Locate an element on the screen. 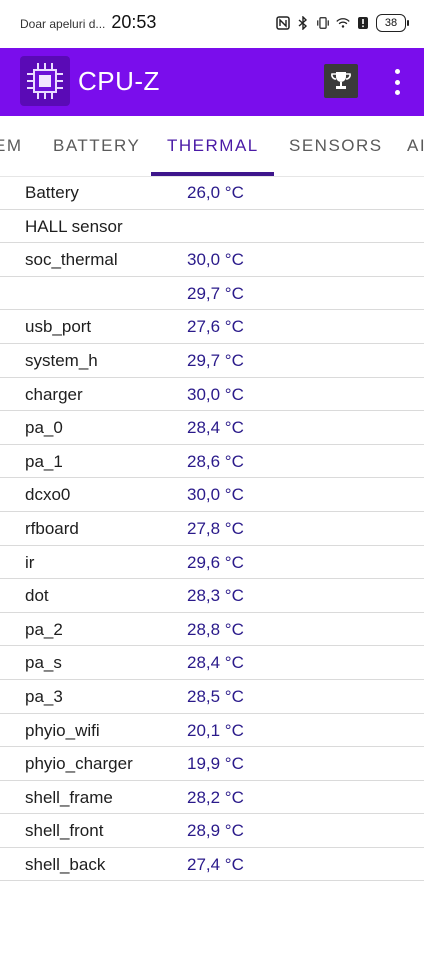  sensor-name: pa_0 is located at coordinates (44, 428).